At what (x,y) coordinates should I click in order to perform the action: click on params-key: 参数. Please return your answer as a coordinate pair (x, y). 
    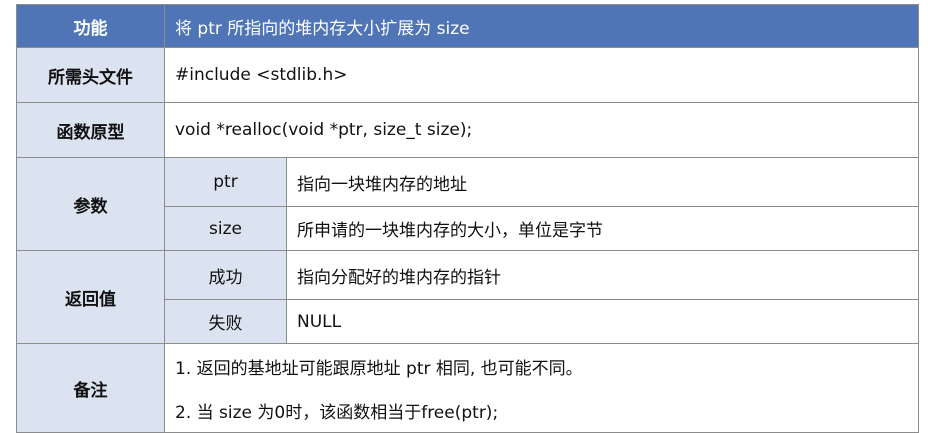
    Looking at the image, I should click on (90, 204).